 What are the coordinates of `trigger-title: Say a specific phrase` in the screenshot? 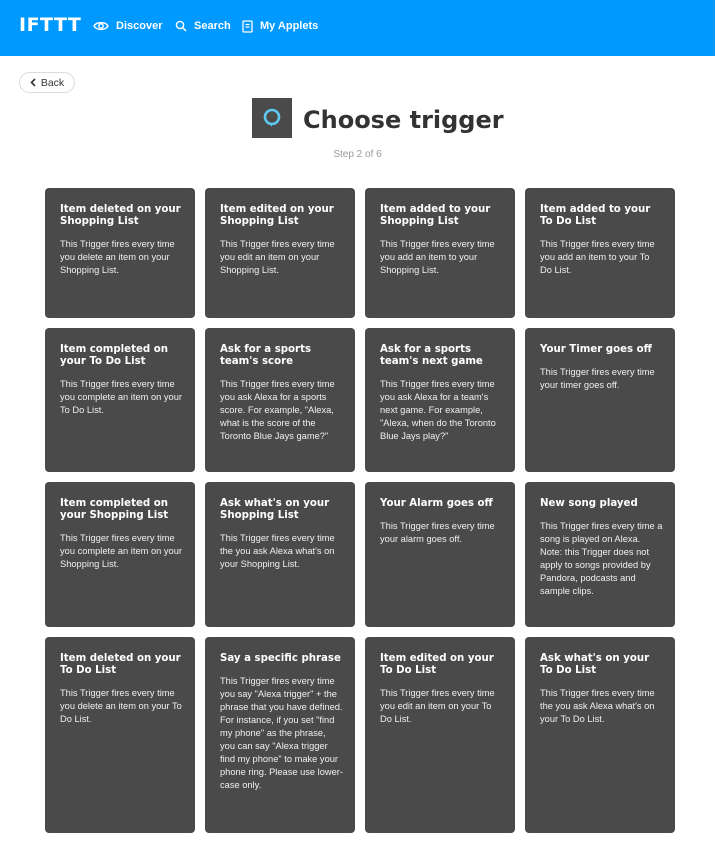 It's located at (280, 658).